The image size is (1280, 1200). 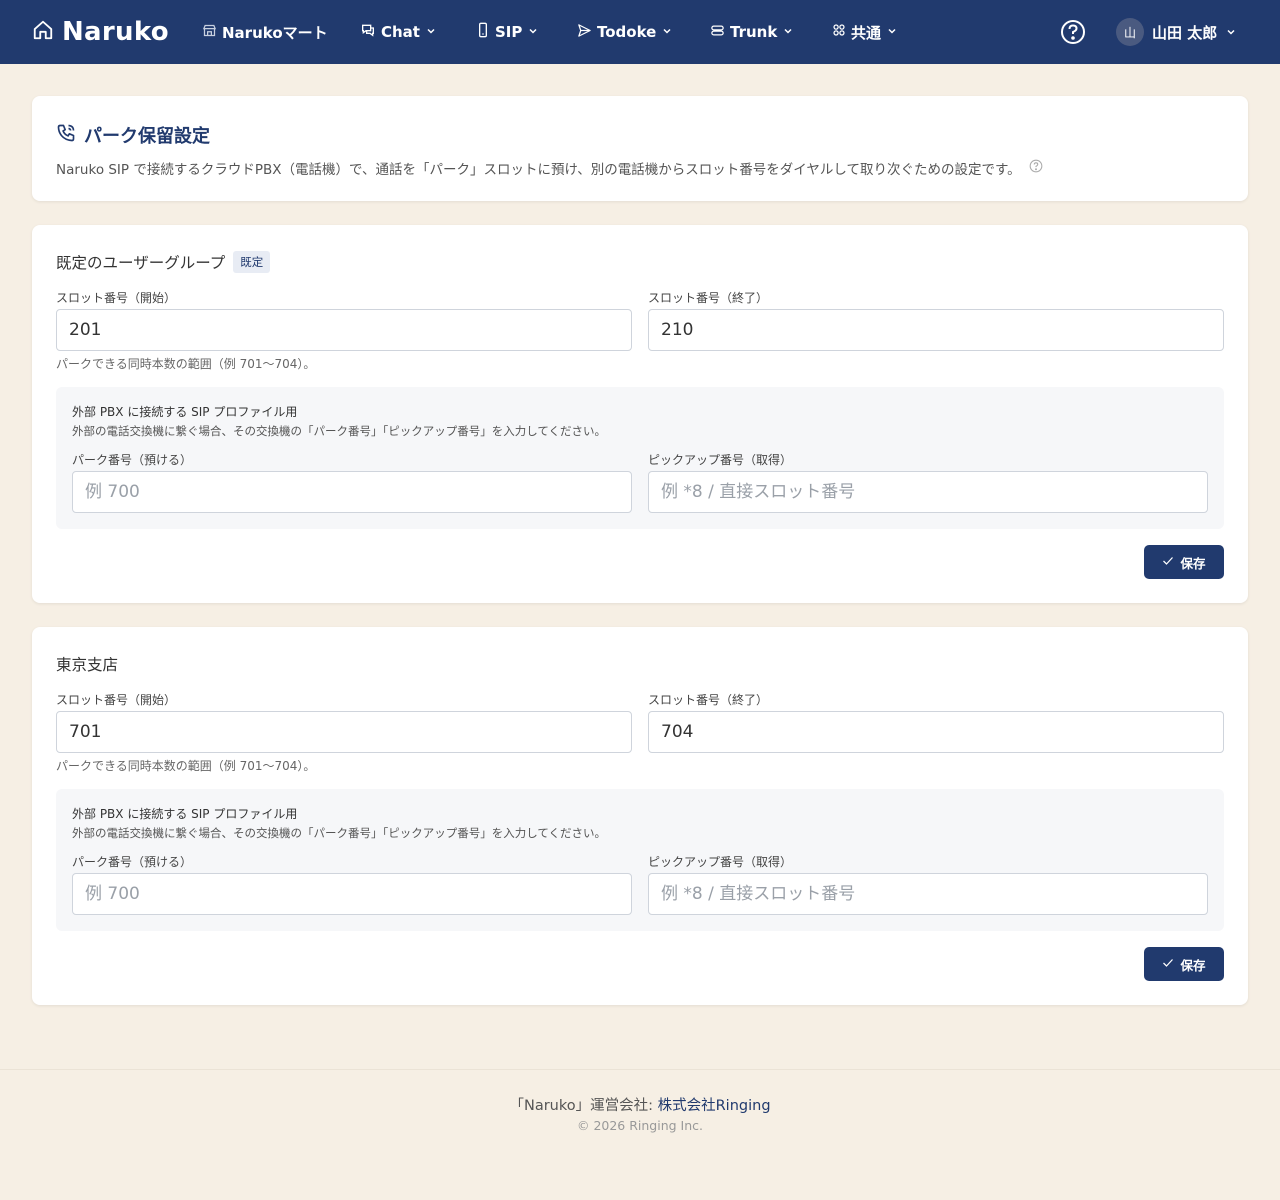 What do you see at coordinates (640, 1125) in the screenshot?
I see `footer-copyright: © 2026 Ringing Inc.` at bounding box center [640, 1125].